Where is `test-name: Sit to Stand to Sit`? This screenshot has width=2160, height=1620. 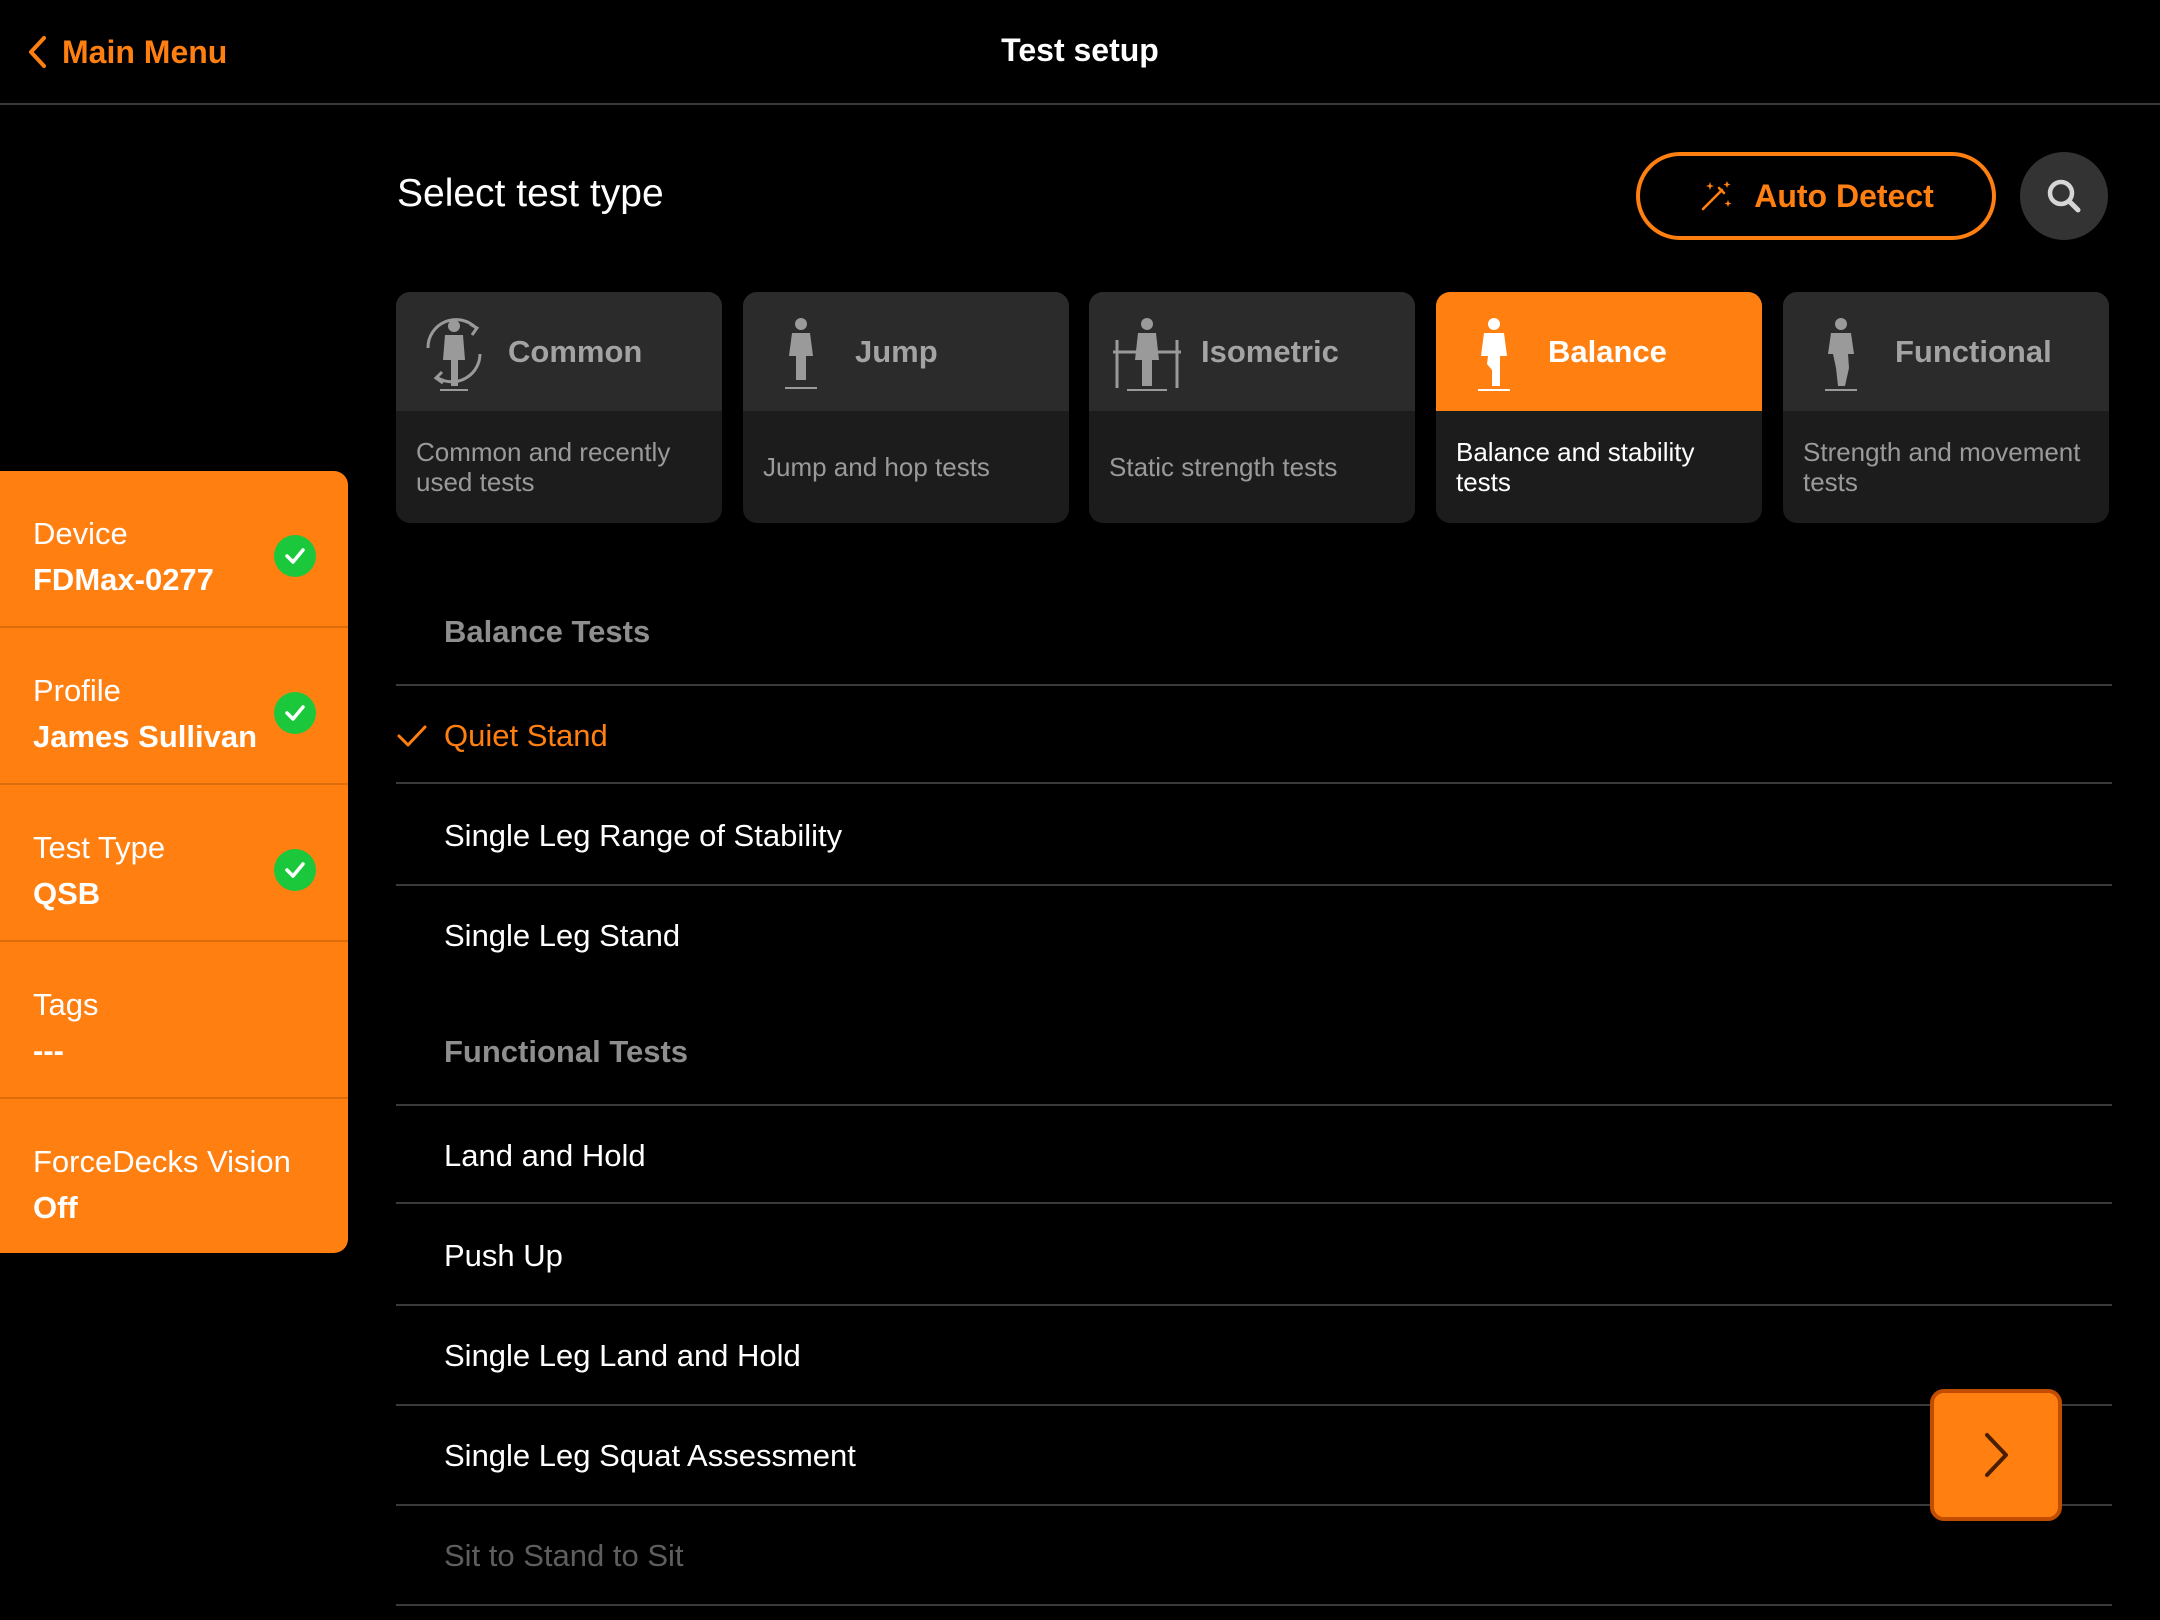
test-name: Sit to Stand to Sit is located at coordinates (564, 1555).